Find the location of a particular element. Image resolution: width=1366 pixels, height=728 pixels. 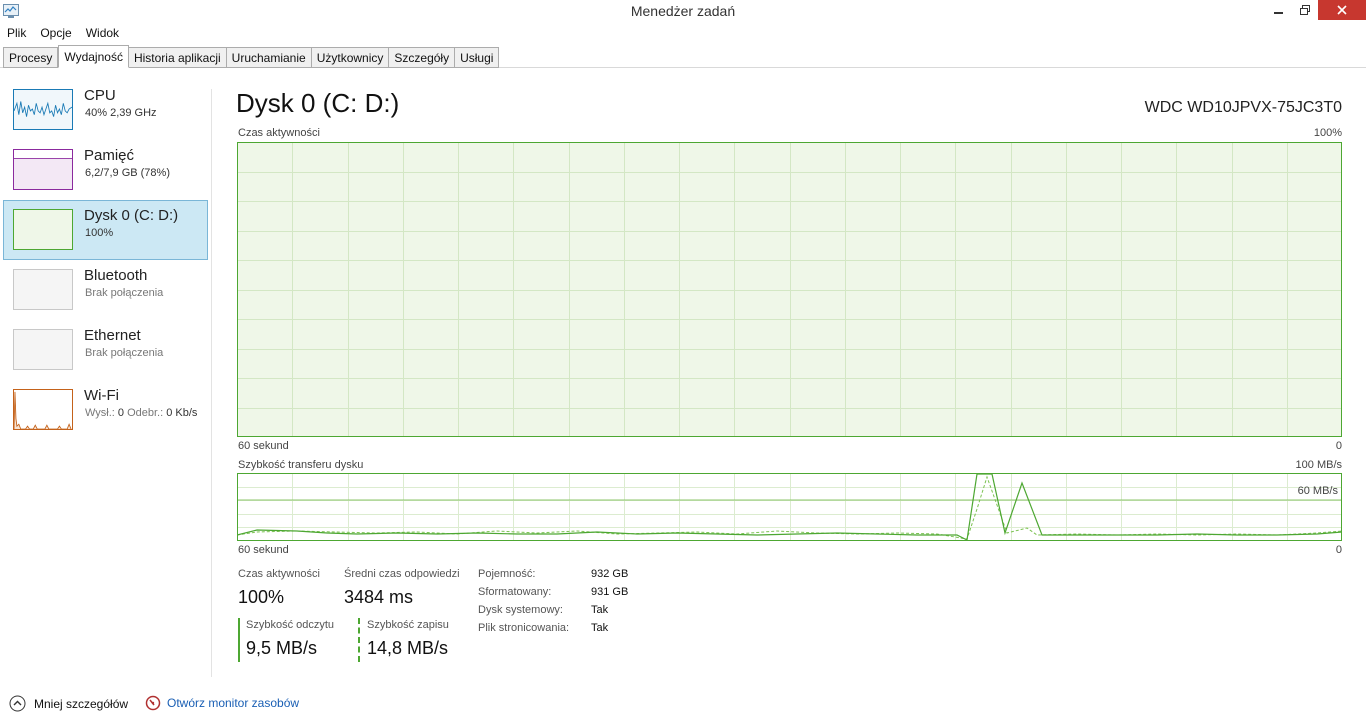

sidebar-item-title: CPU is located at coordinates (100, 95).